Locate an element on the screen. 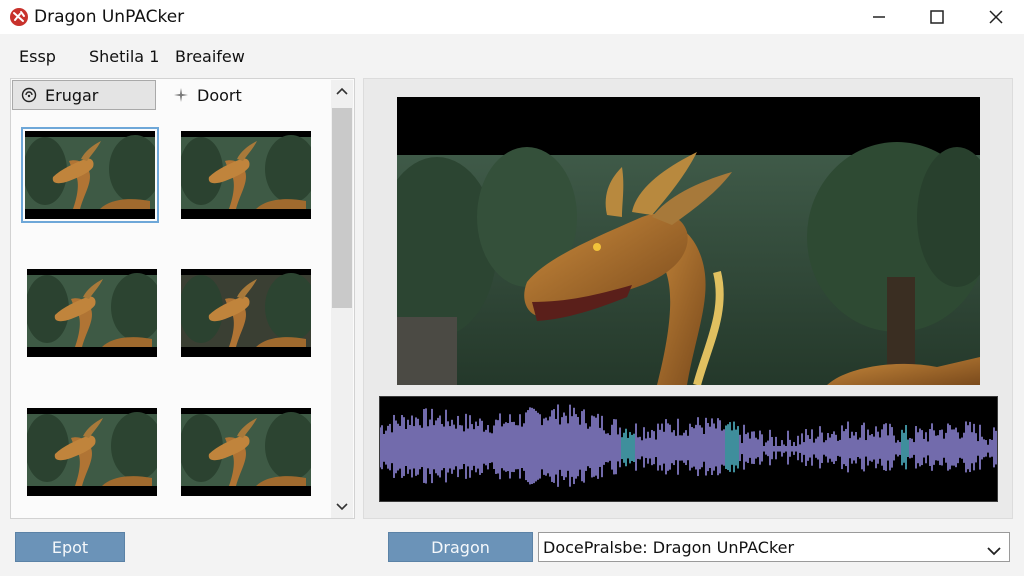  file-type-dropdown: DocePralsbe: Dragon UnPACker is located at coordinates (774, 547).